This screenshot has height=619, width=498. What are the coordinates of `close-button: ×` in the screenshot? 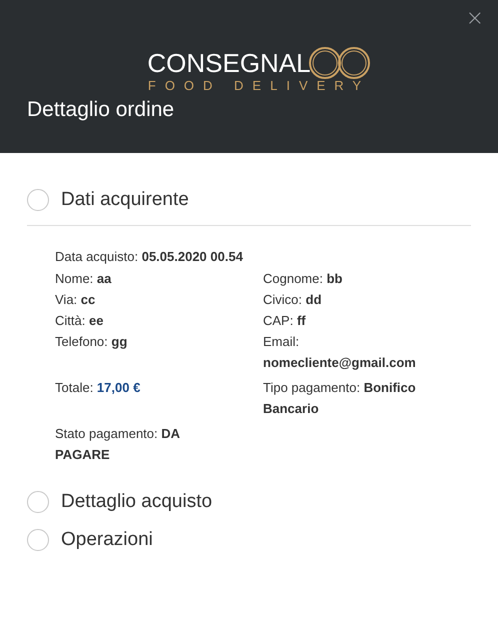 It's located at (475, 18).